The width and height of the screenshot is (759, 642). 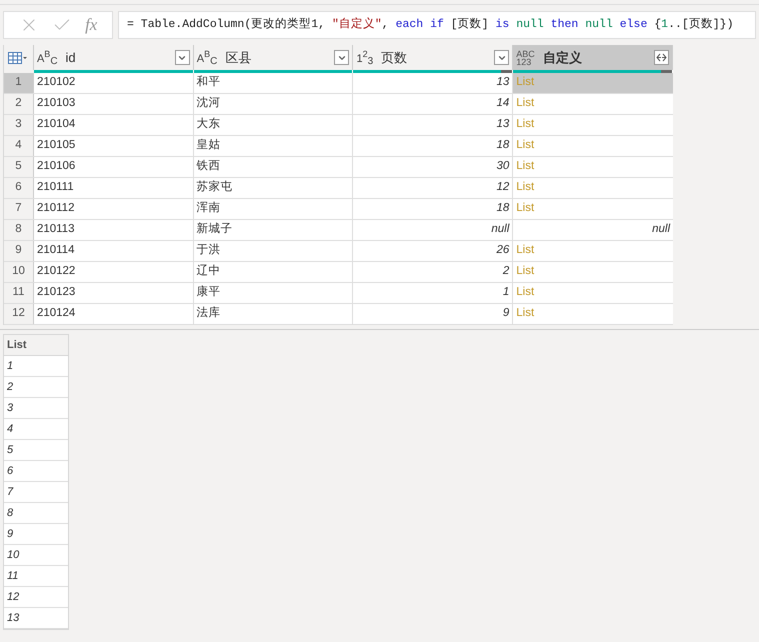 I want to click on row-number: 3, so click(x=19, y=125).